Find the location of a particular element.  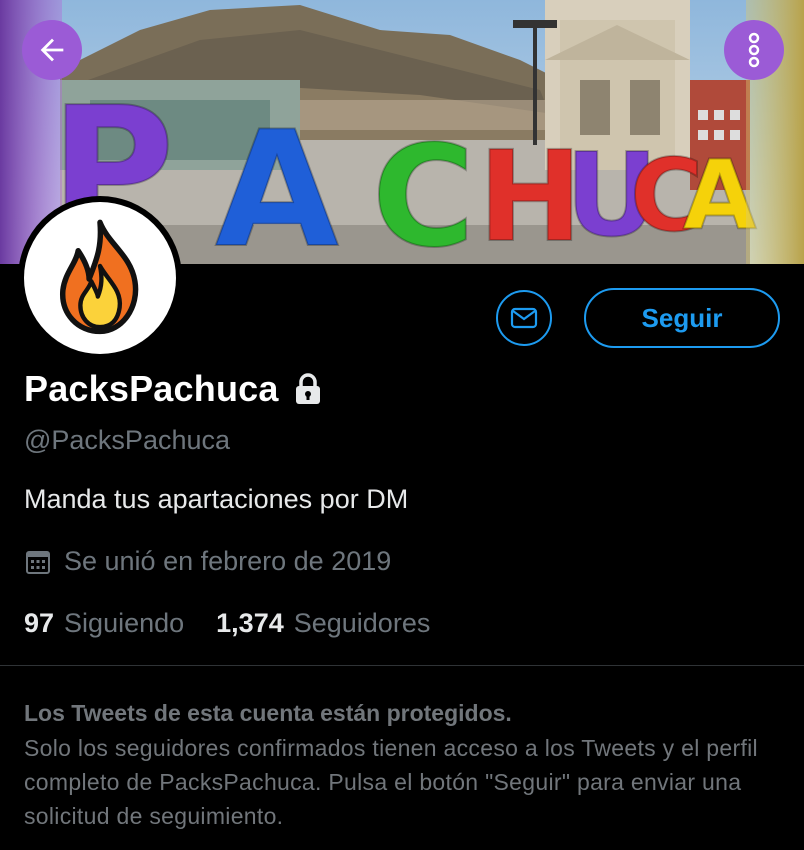

join-date: Se unió en febrero de 2019 is located at coordinates (207, 561).